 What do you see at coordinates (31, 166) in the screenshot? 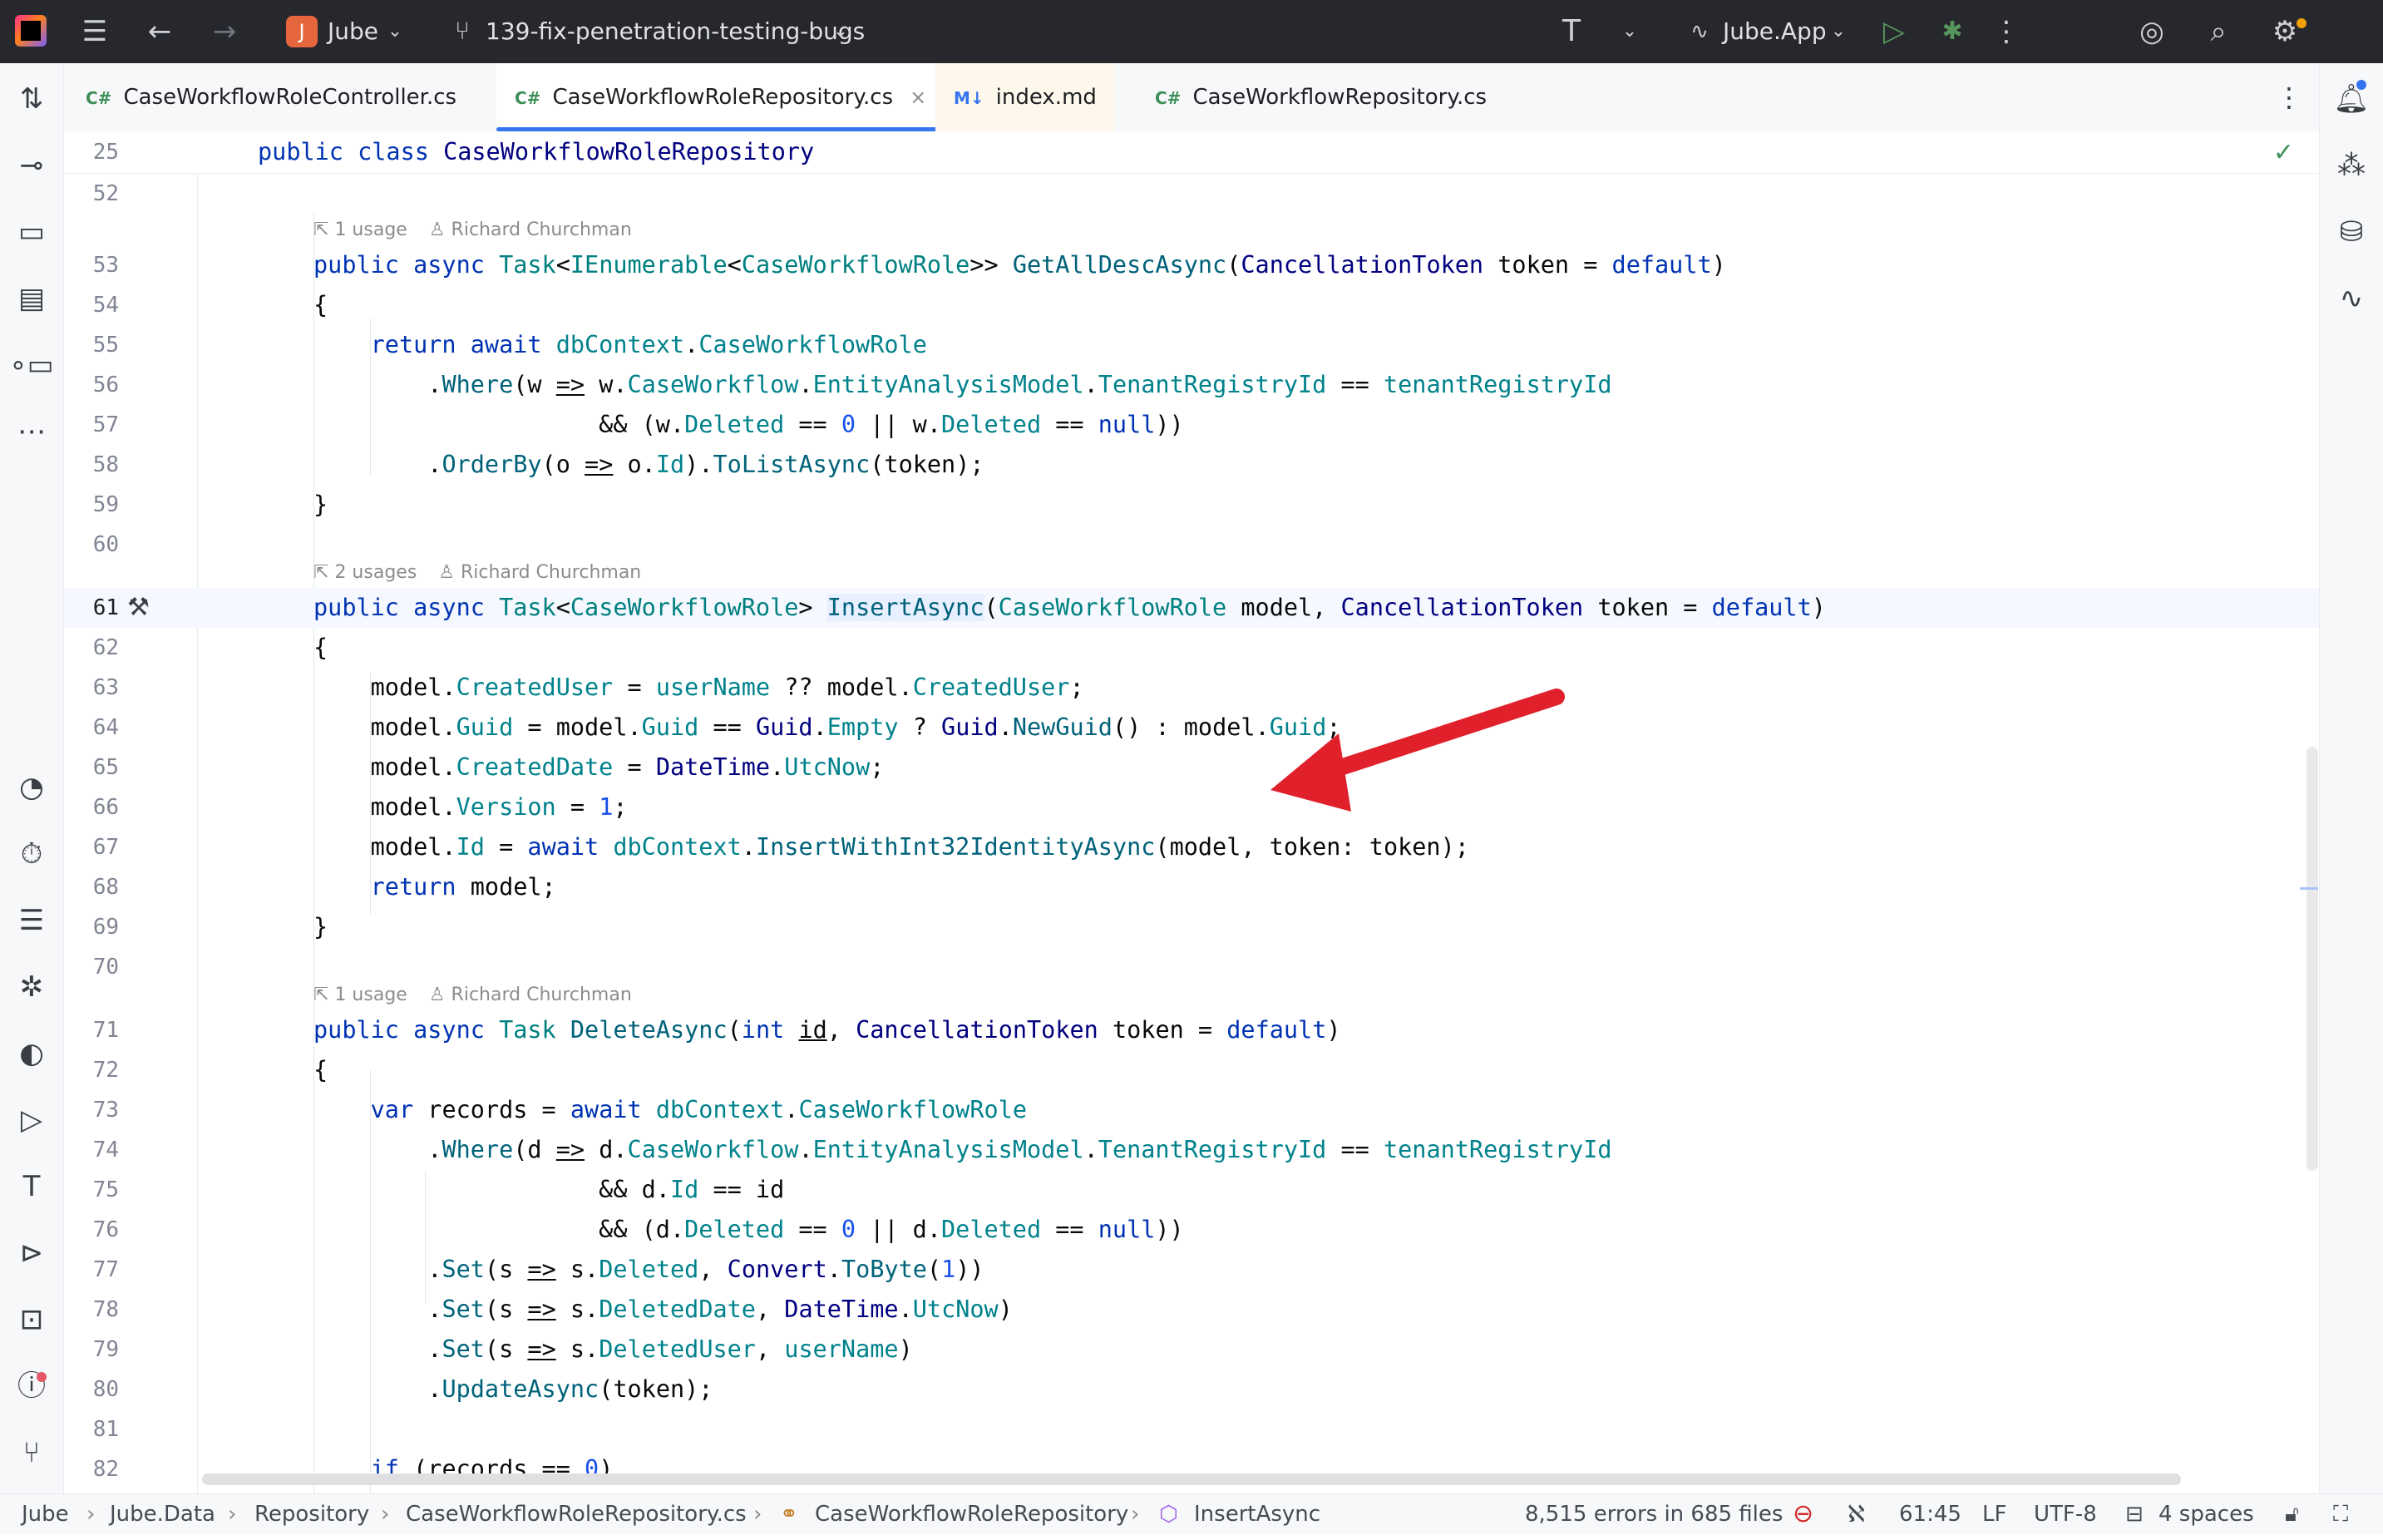
I see `commit-icon: ⊸` at bounding box center [31, 166].